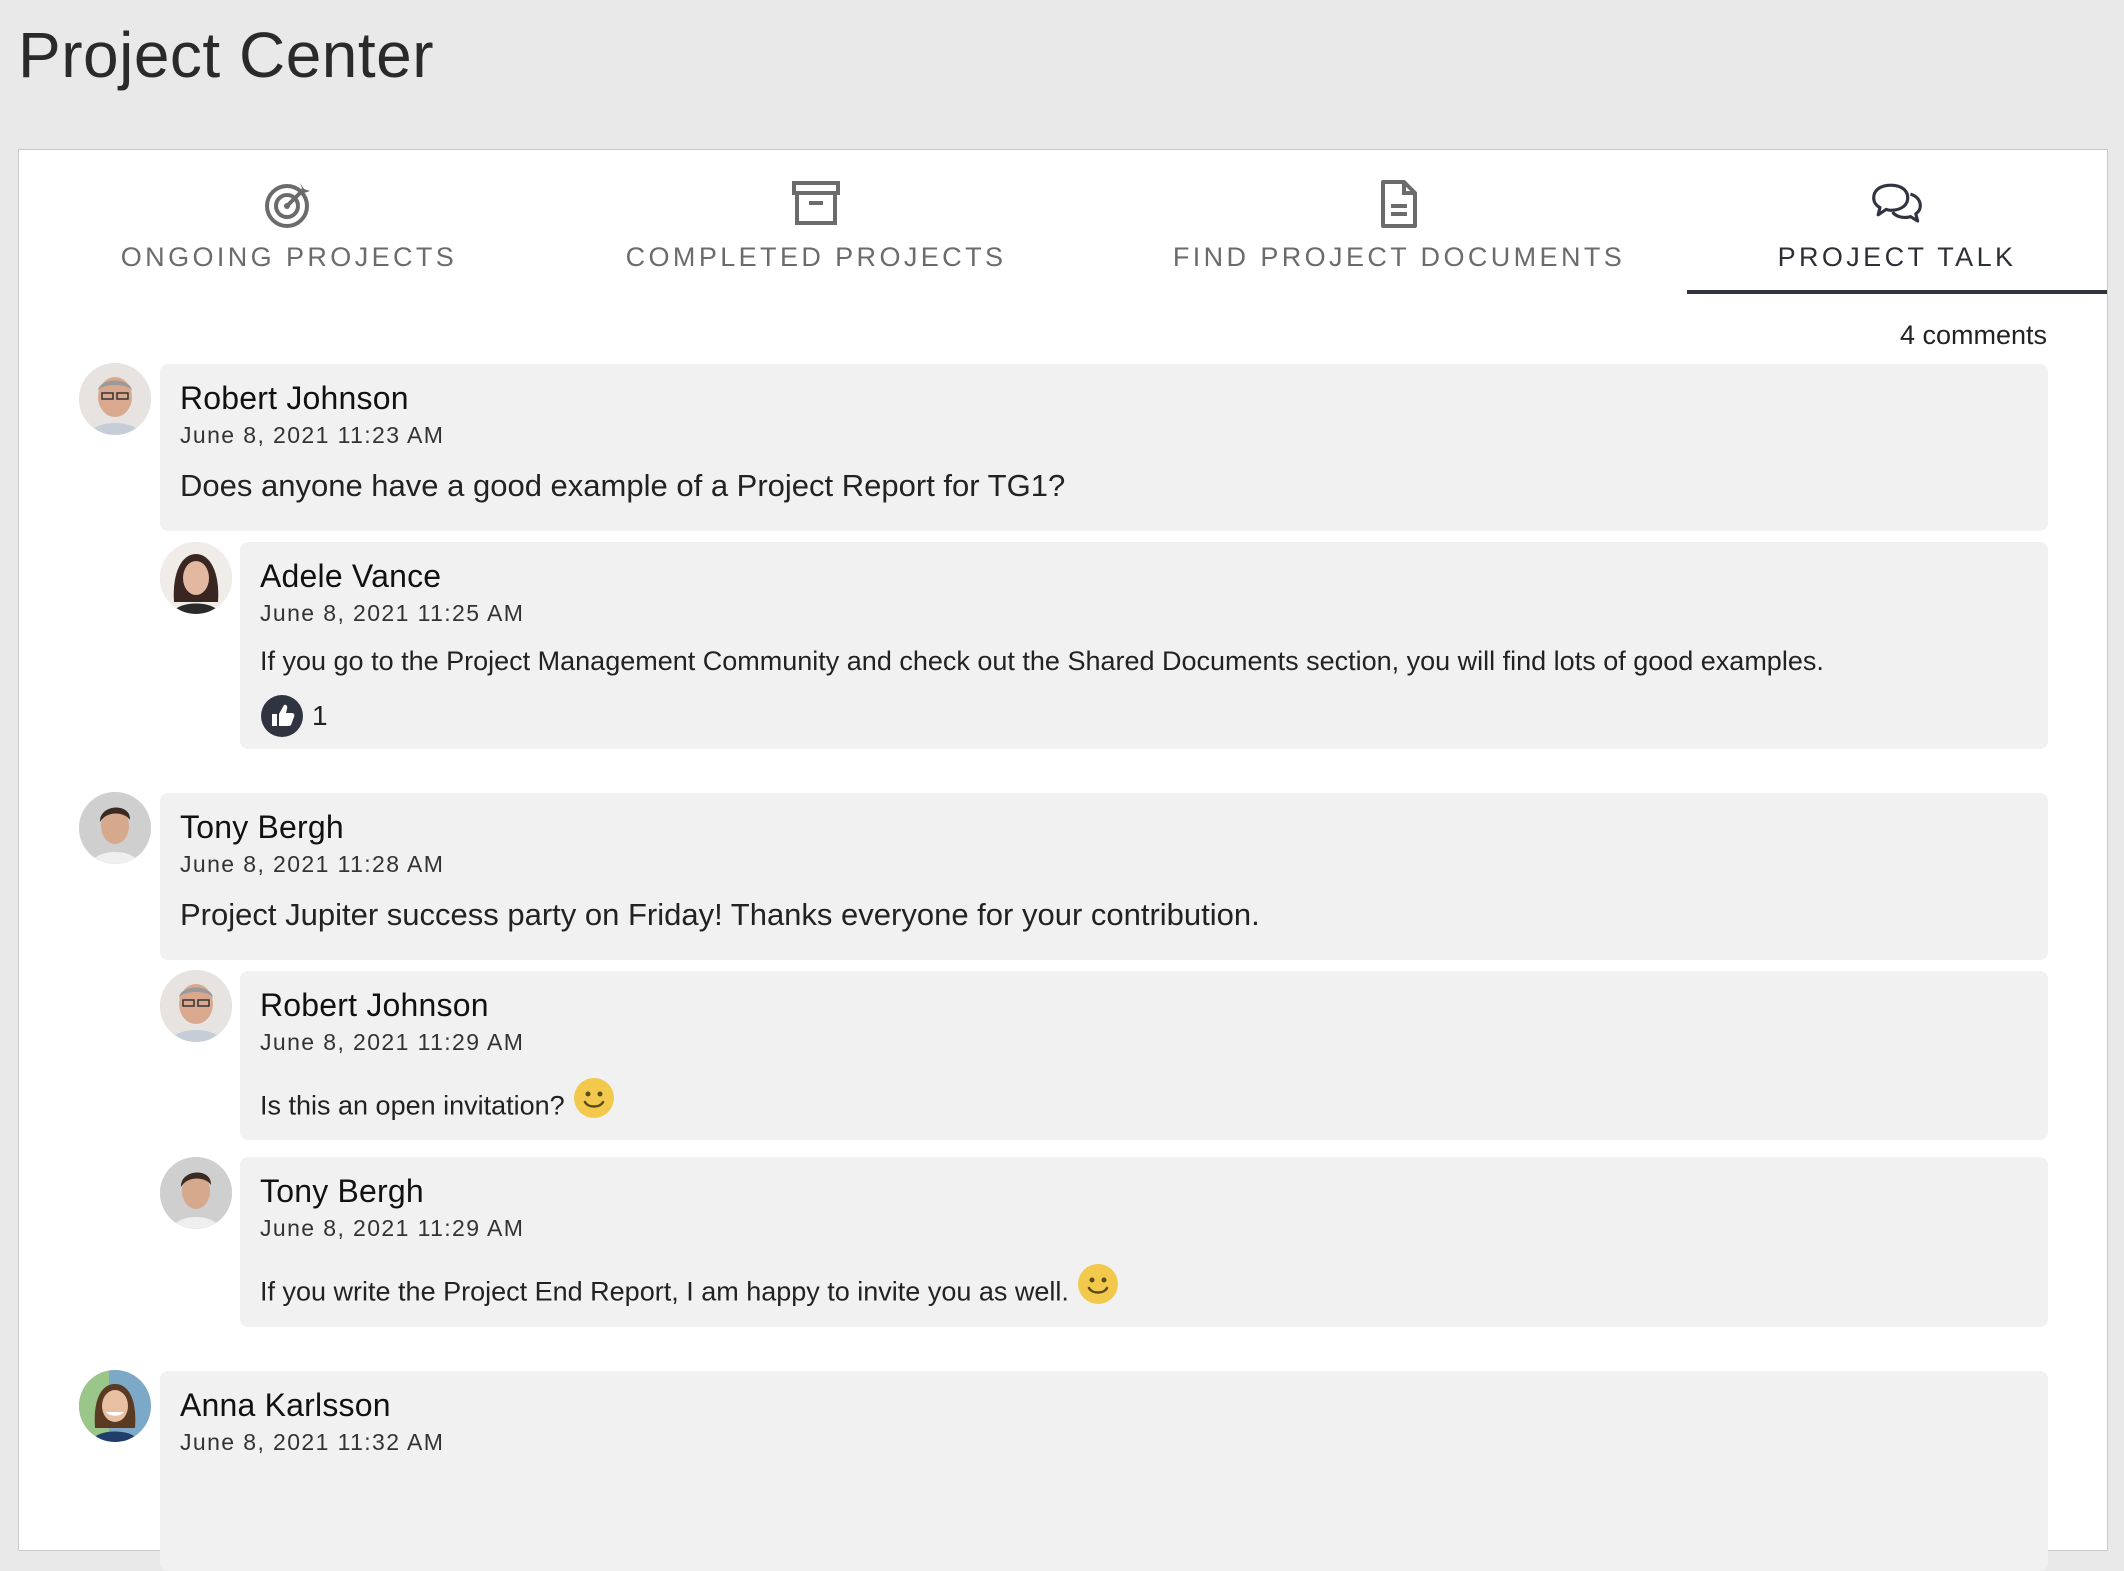  What do you see at coordinates (312, 864) in the screenshot?
I see `comment-timestamp: June 8, 2021 11:28 AM` at bounding box center [312, 864].